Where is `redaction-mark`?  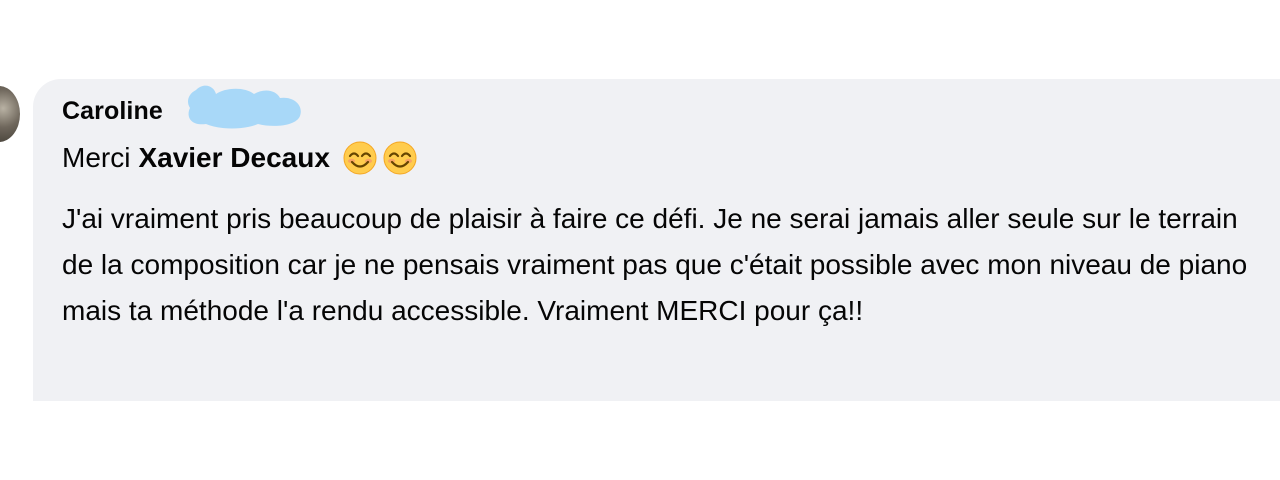 redaction-mark is located at coordinates (244, 107).